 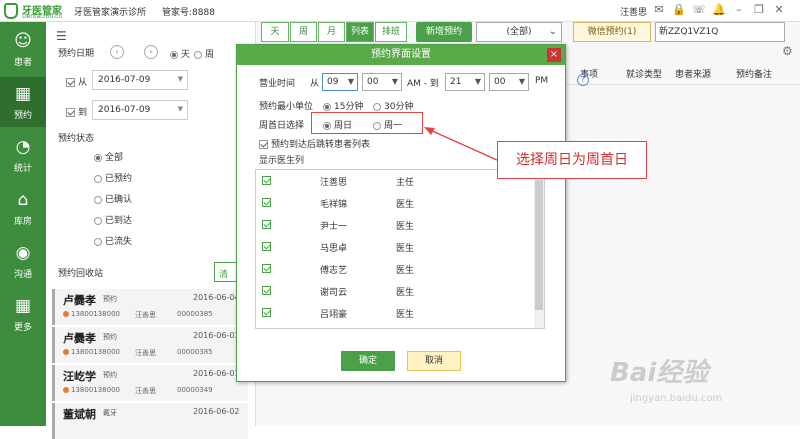 I want to click on nav-item-0: ☺ 患者, so click(x=23, y=49).